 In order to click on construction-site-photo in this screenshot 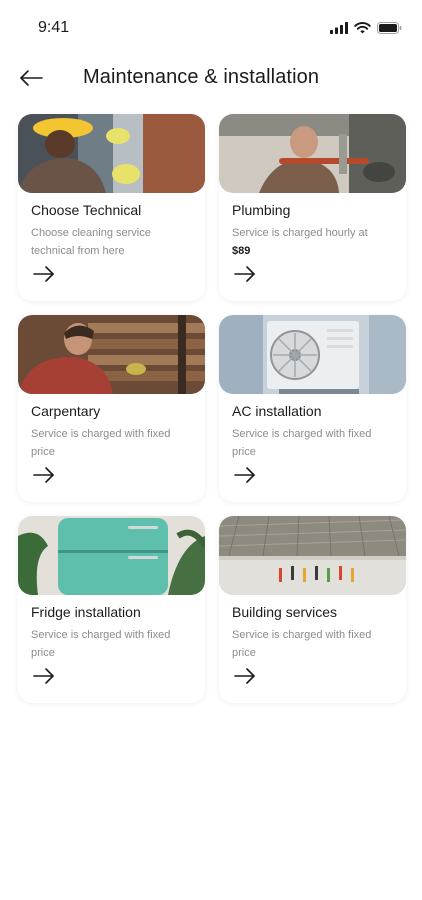, I will do `click(312, 555)`.